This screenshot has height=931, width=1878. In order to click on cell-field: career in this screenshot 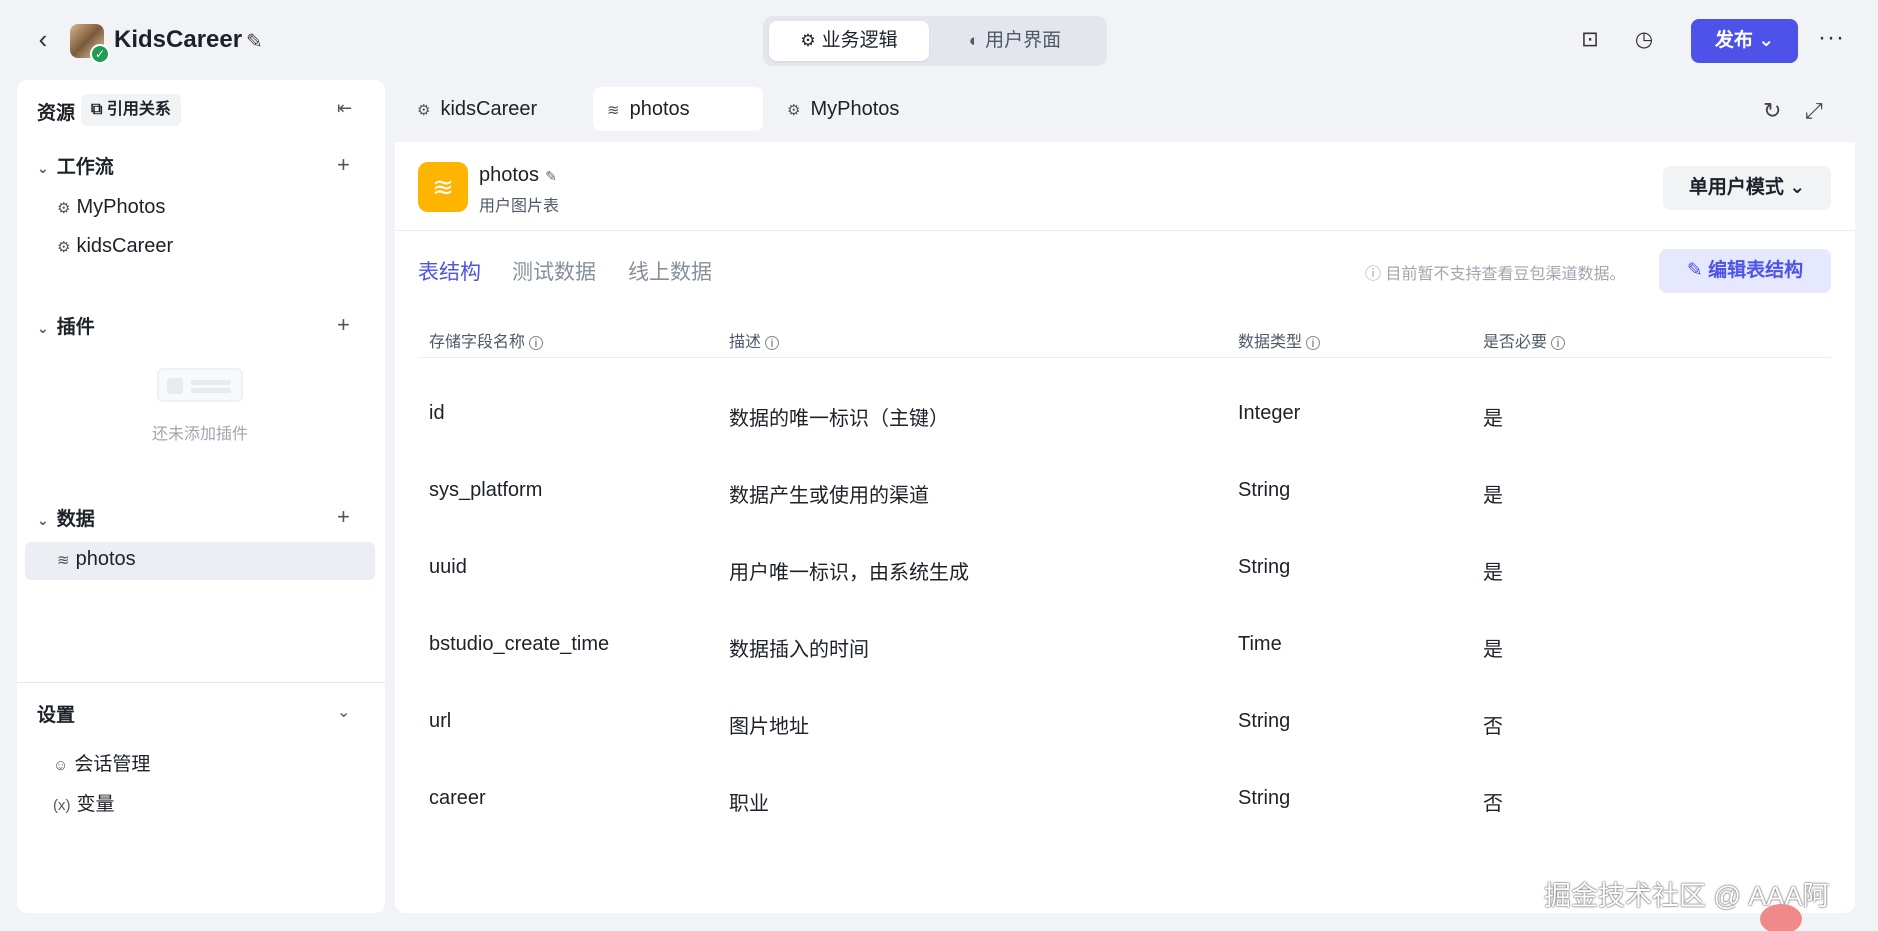, I will do `click(457, 798)`.